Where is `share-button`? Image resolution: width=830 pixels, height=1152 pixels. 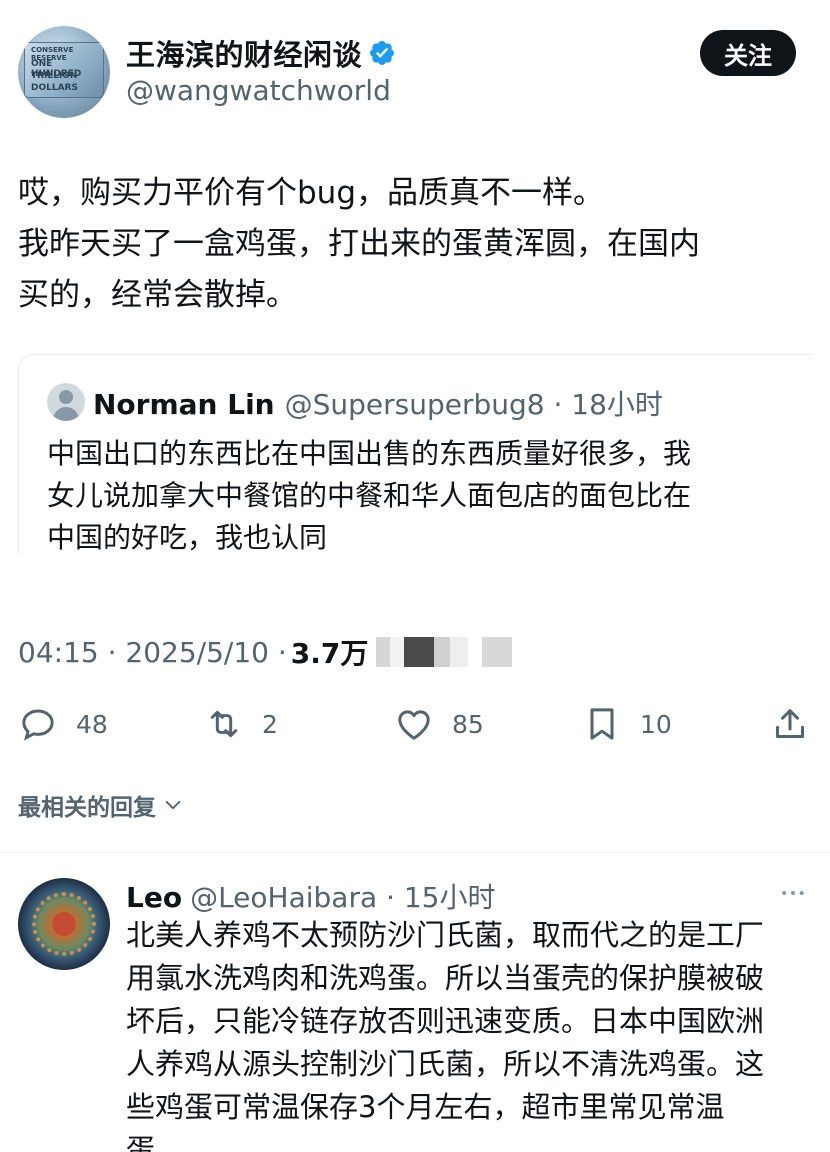
share-button is located at coordinates (790, 724).